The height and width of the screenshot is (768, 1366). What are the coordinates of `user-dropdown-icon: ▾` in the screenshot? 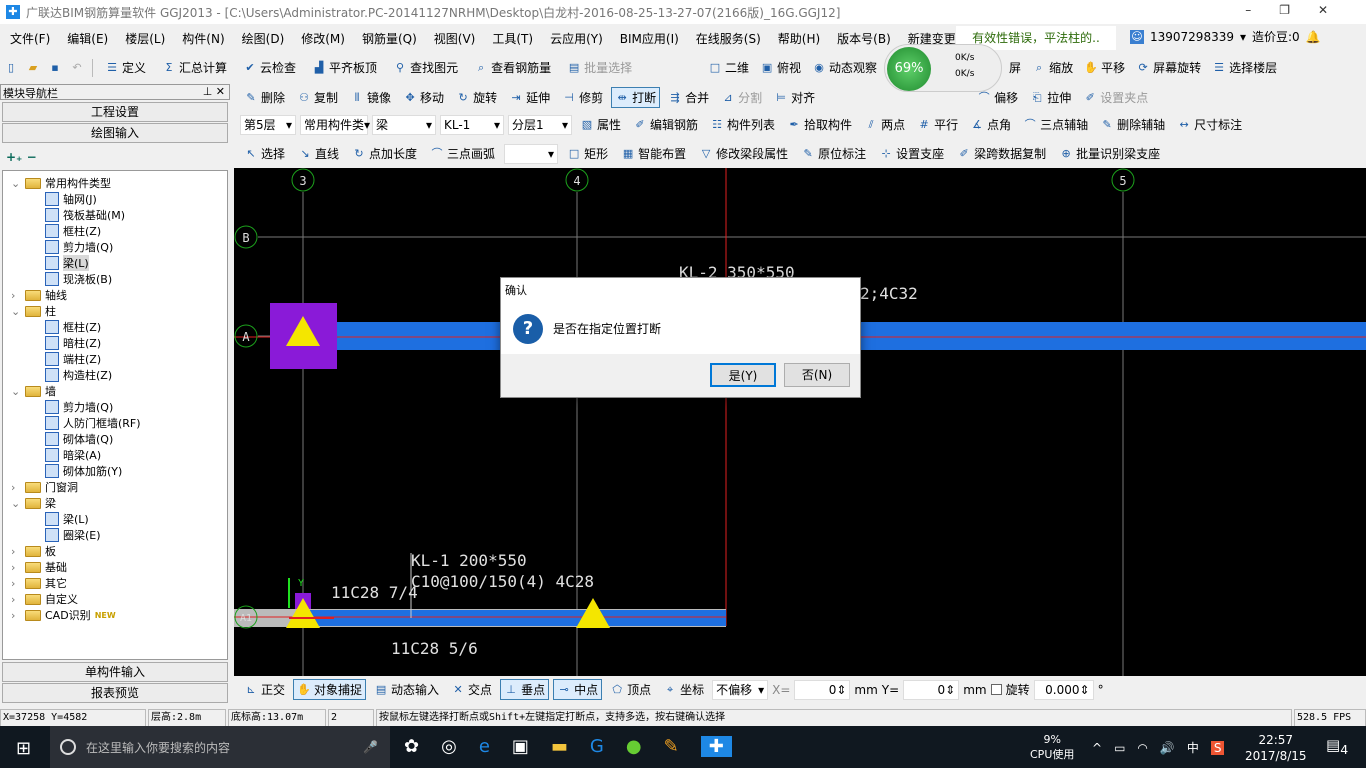 It's located at (1243, 37).